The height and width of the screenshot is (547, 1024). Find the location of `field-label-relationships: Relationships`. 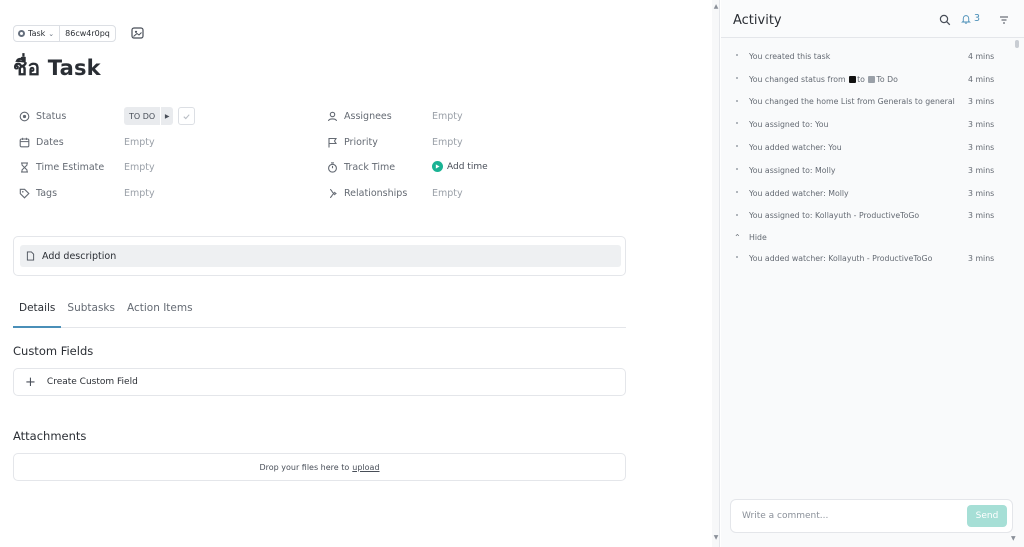

field-label-relationships: Relationships is located at coordinates (376, 193).